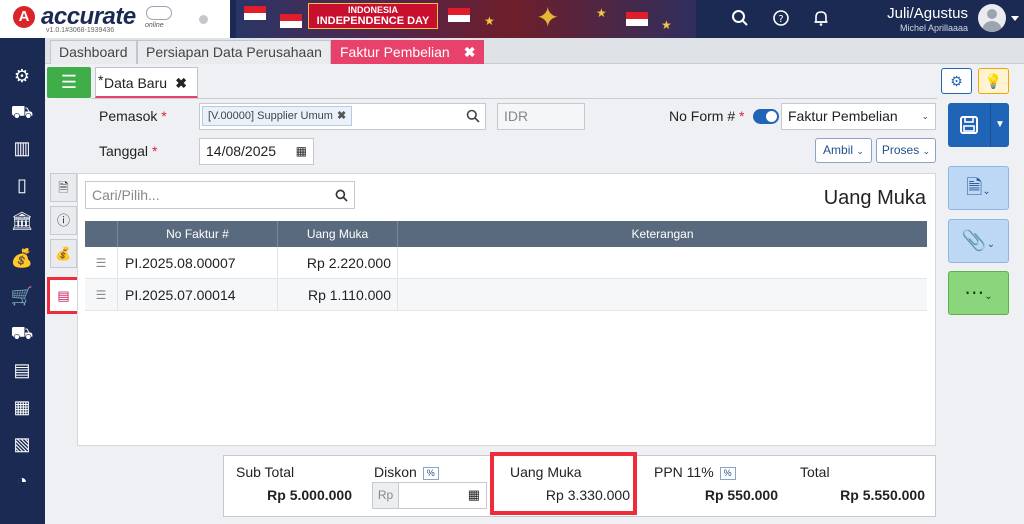  Describe the element at coordinates (563, 483) in the screenshot. I see `highlight-box` at that location.